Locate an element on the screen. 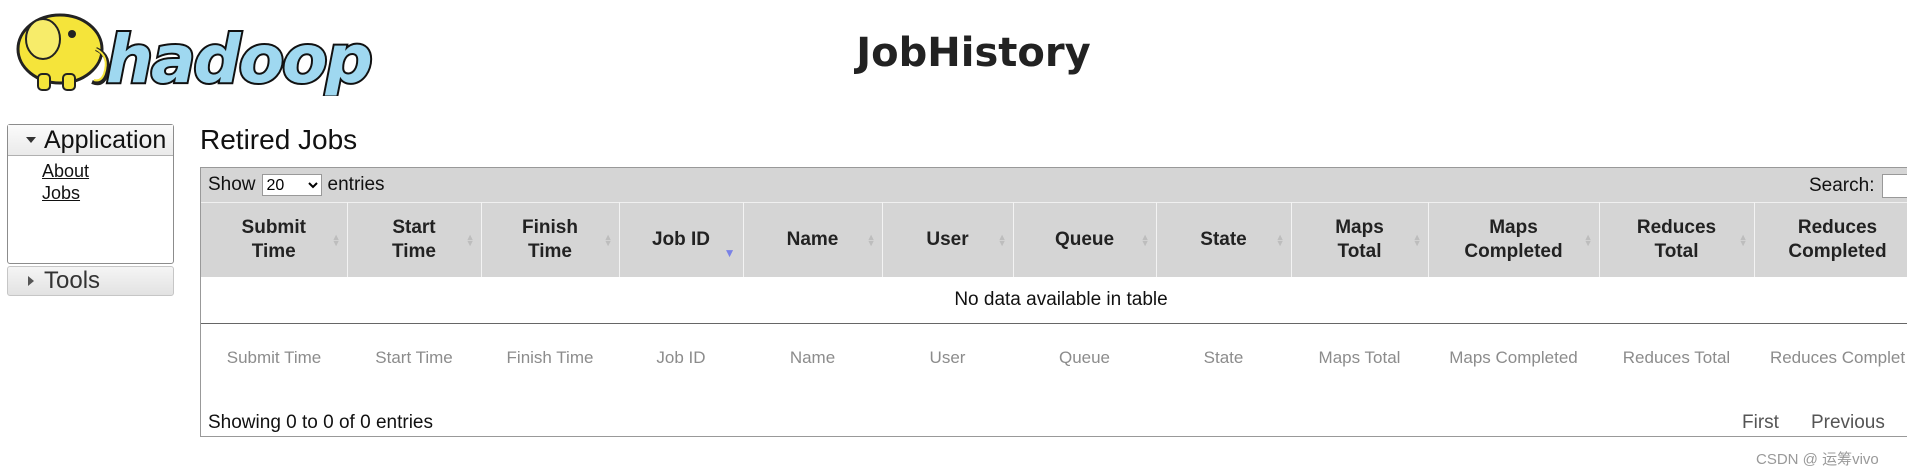  column-header-submit-time: Submit Time ▲ ▼ is located at coordinates (274, 239).